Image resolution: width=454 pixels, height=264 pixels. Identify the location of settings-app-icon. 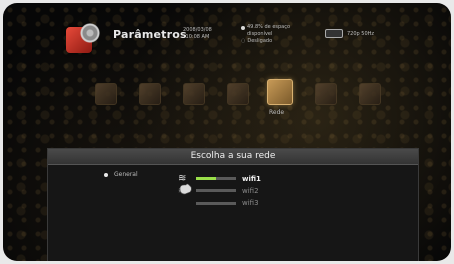
(85, 39).